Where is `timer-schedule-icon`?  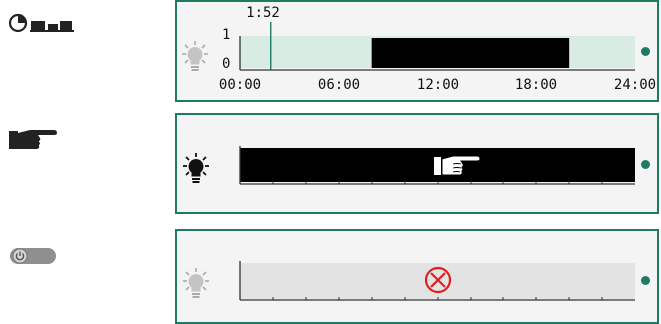
timer-schedule-icon is located at coordinates (46, 26).